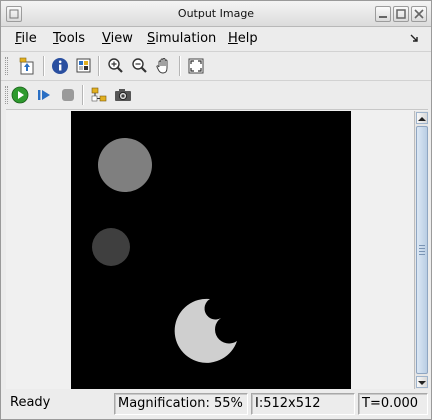 This screenshot has width=432, height=420. I want to click on simulation-toolbar, so click(216, 94).